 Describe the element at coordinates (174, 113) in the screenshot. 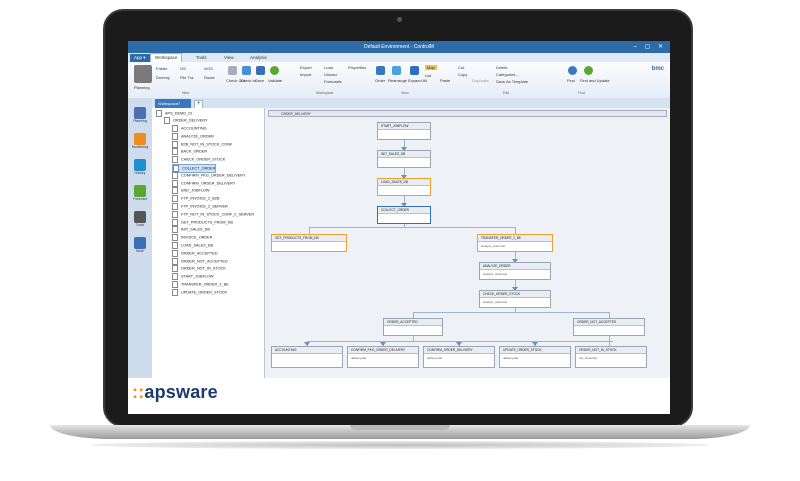

I see `tree-root: APS_DEMO_01` at that location.